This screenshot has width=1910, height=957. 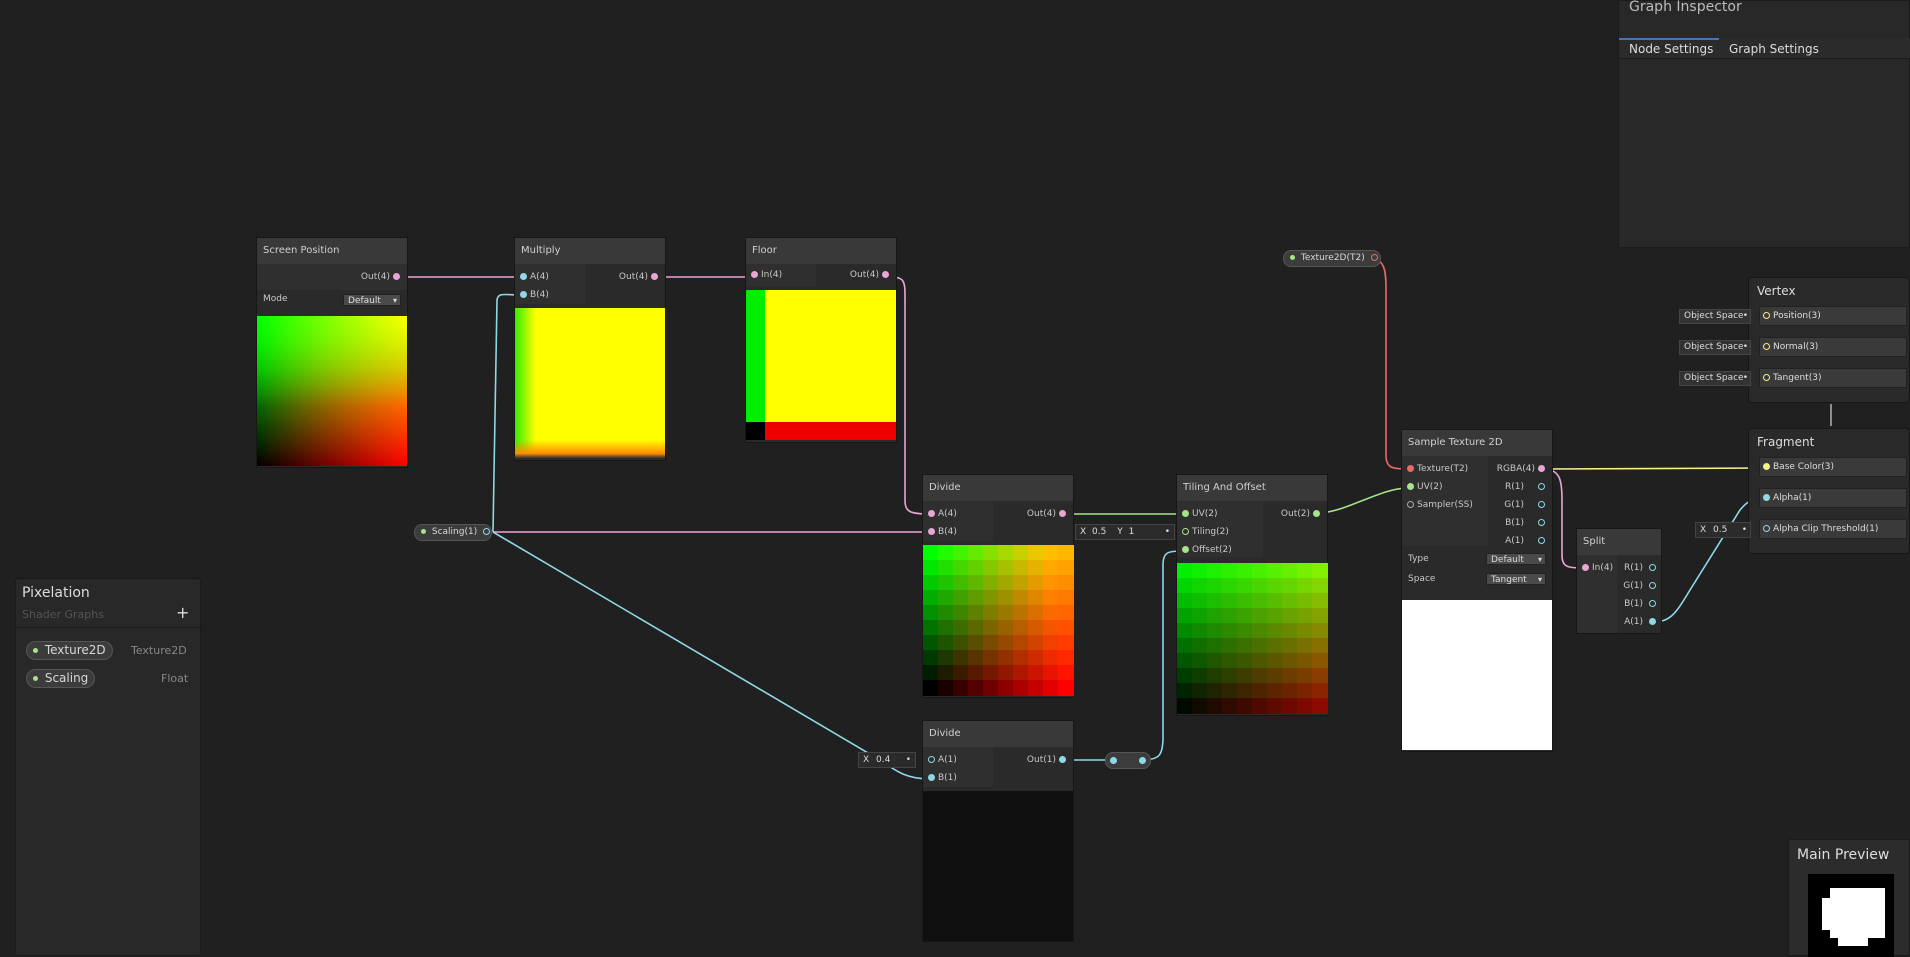 What do you see at coordinates (1849, 898) in the screenshot?
I see `main-preview-panel: Main Preview` at bounding box center [1849, 898].